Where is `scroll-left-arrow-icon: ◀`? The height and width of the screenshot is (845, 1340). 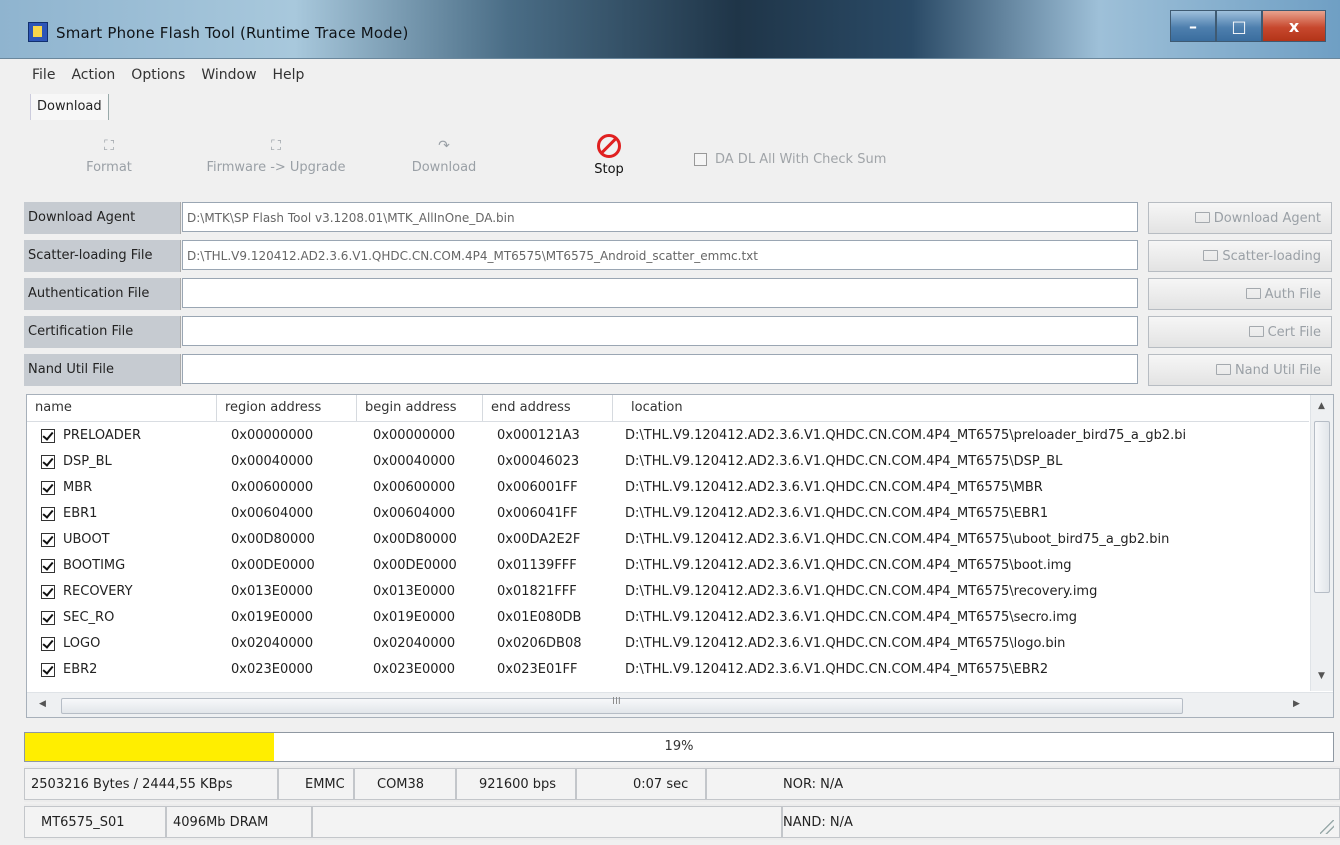
scroll-left-arrow-icon: ◀ is located at coordinates (42, 704).